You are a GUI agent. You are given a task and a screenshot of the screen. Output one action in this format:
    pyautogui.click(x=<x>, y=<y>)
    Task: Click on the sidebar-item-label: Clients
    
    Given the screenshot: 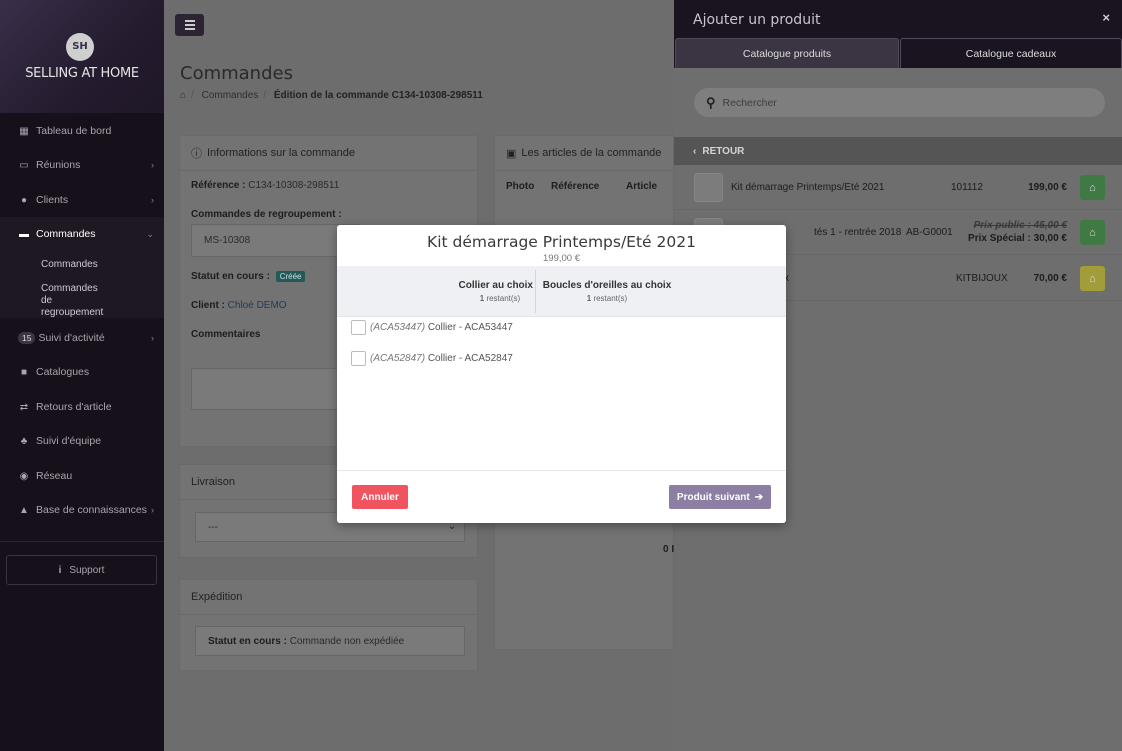 What is the action you would take?
    pyautogui.click(x=52, y=200)
    